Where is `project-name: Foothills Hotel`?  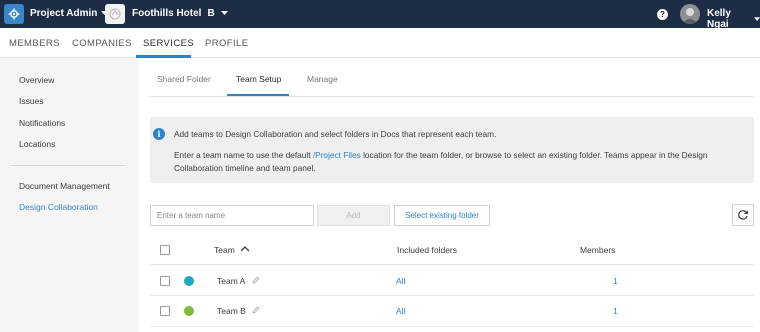 project-name: Foothills Hotel is located at coordinates (167, 13).